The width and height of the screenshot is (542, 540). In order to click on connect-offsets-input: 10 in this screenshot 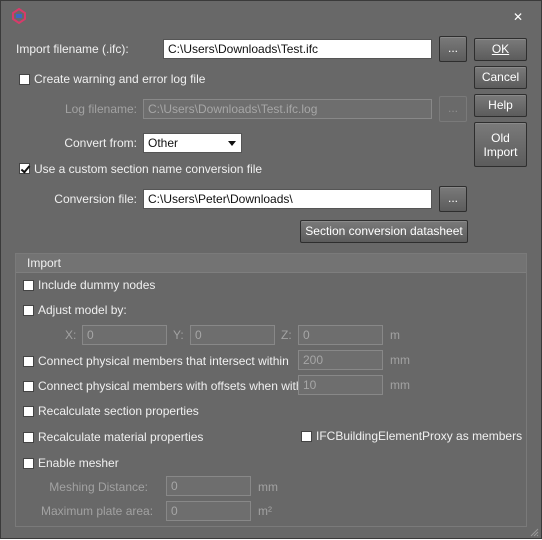, I will do `click(340, 385)`.